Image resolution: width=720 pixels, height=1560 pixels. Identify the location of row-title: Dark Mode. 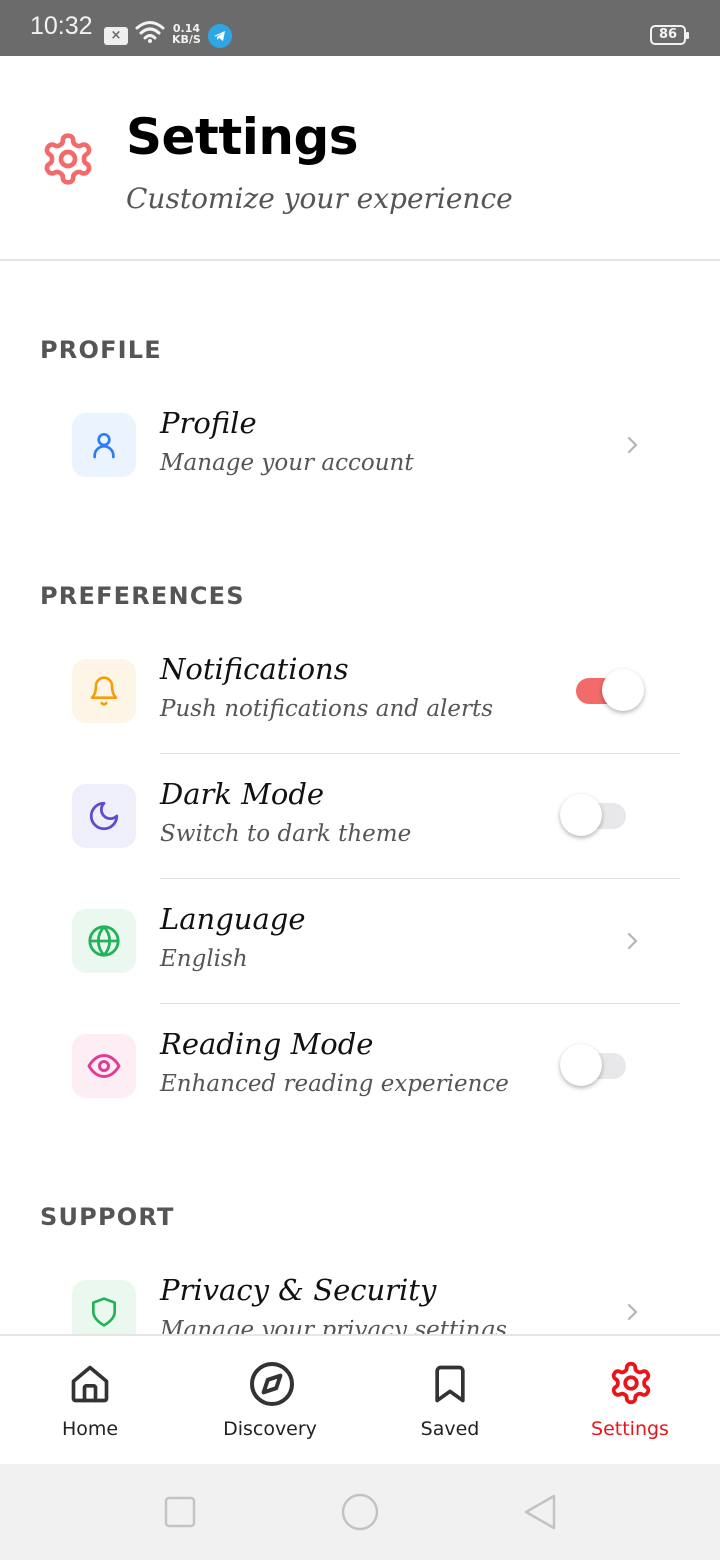
(242, 794).